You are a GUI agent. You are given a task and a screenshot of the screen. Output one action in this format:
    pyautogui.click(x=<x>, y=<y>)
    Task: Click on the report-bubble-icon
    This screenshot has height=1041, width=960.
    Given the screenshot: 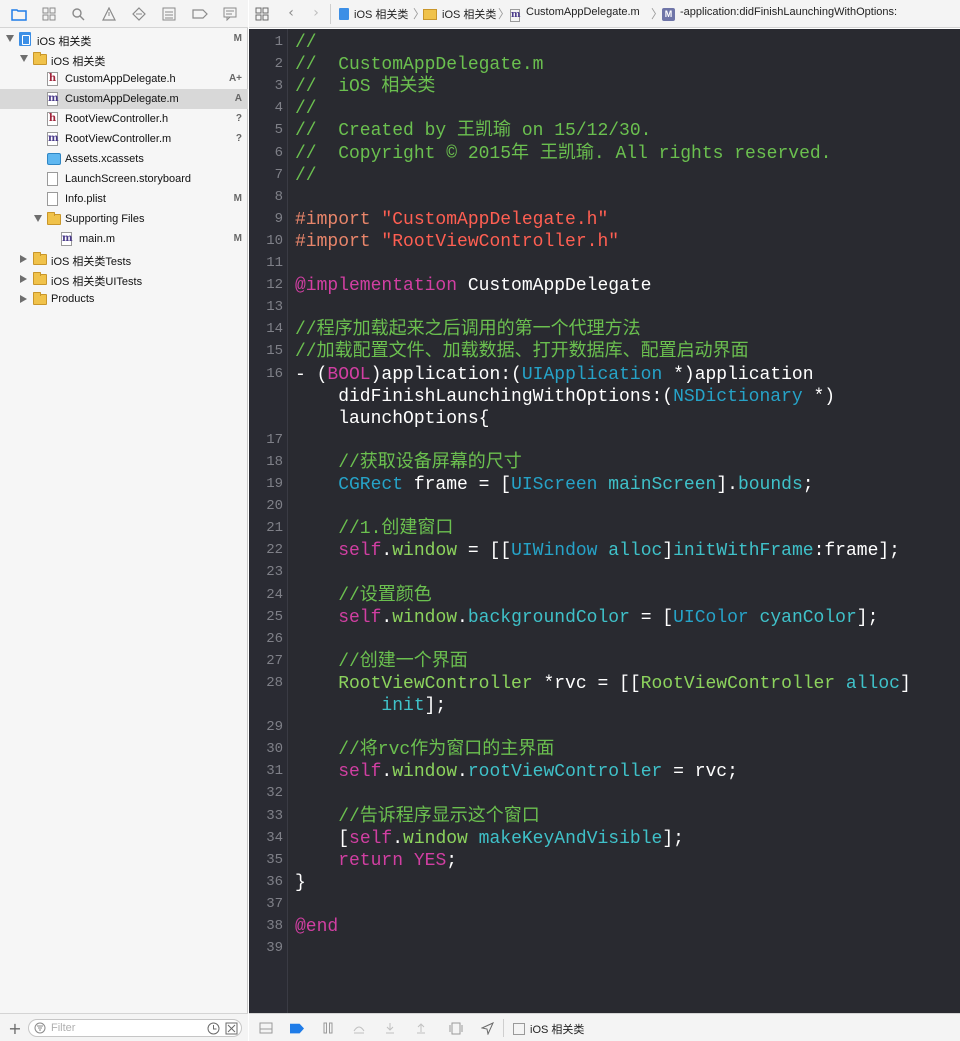 What is the action you would take?
    pyautogui.click(x=230, y=14)
    